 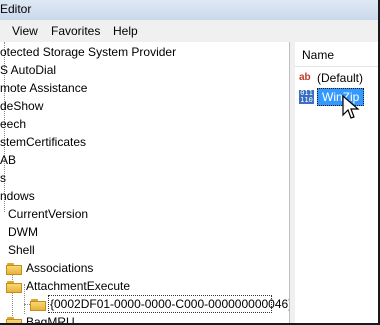 What do you see at coordinates (88, 52) in the screenshot?
I see `tree-item: otected Storage System Provider` at bounding box center [88, 52].